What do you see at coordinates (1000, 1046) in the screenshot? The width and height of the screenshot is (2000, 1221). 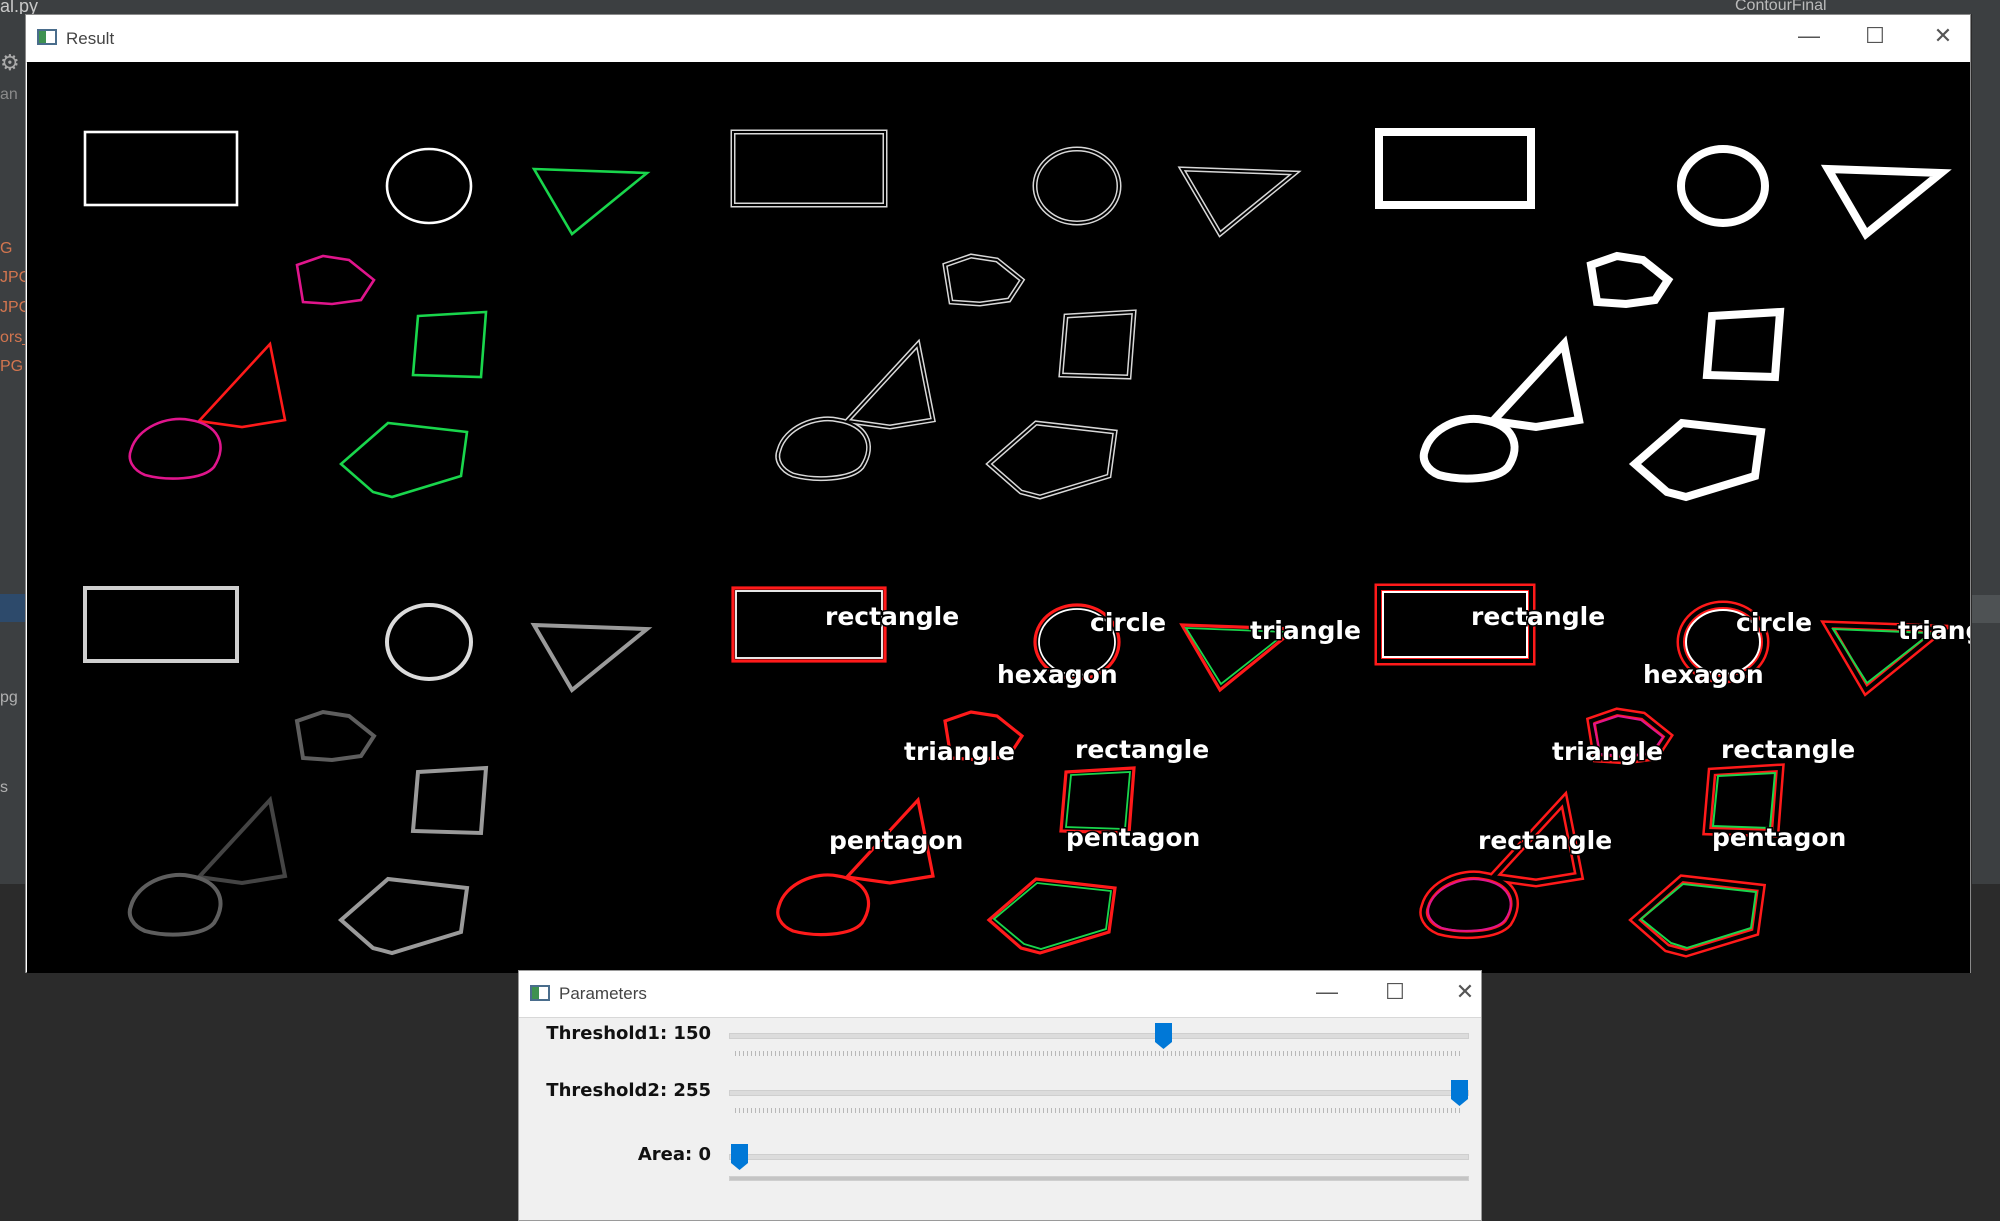 I see `trackbar-threshold1: Threshold1: 150` at bounding box center [1000, 1046].